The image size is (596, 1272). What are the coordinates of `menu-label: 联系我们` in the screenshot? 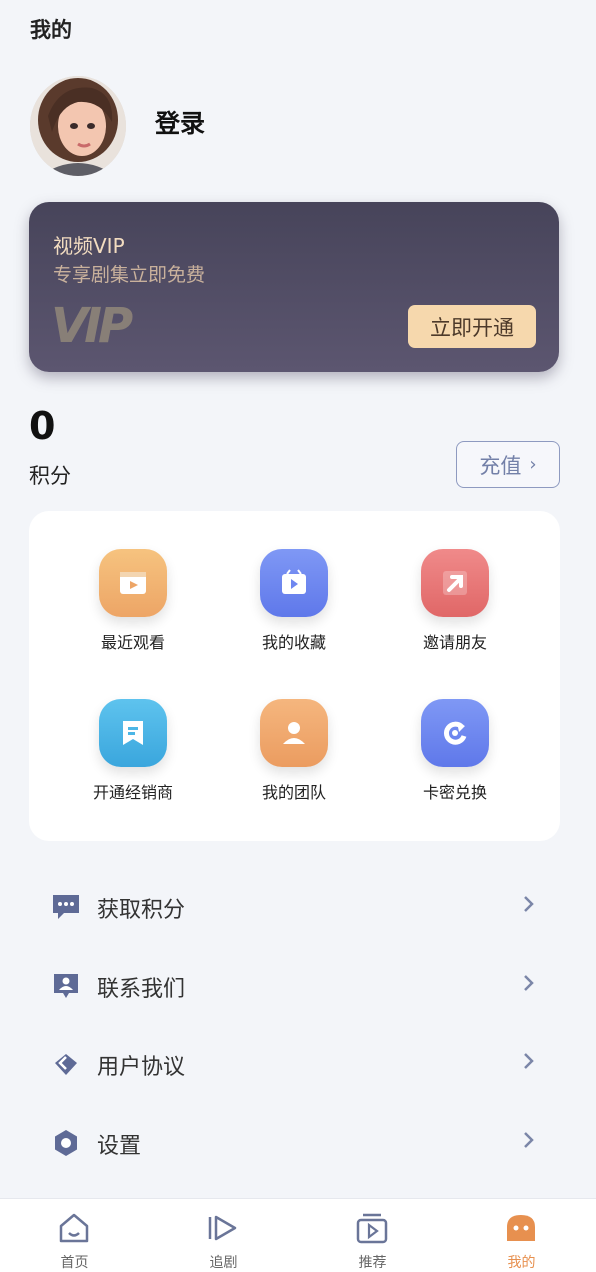 It's located at (141, 989).